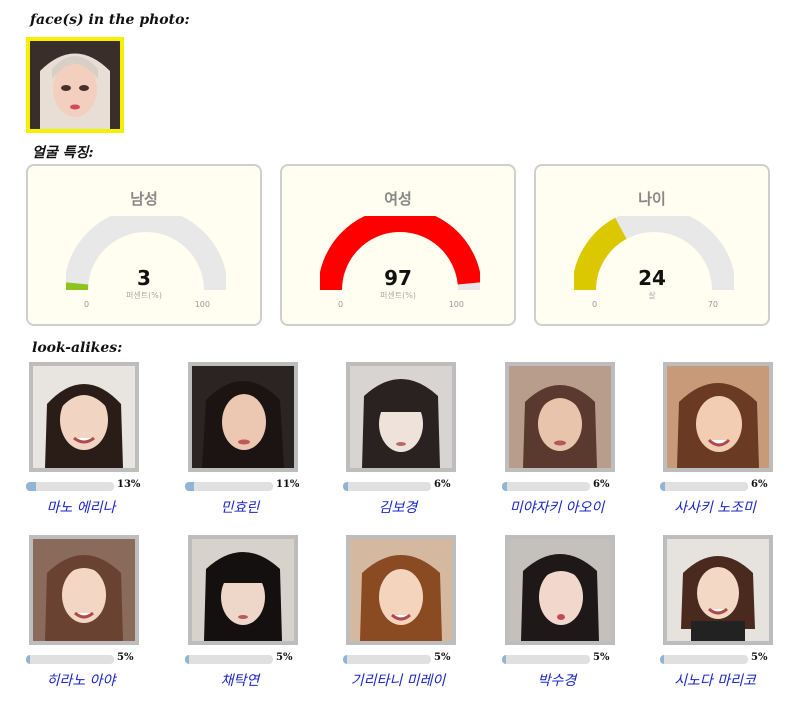 The image size is (800, 708). Describe the element at coordinates (77, 348) in the screenshot. I see `lookalikes-heading: look-alikes:` at that location.